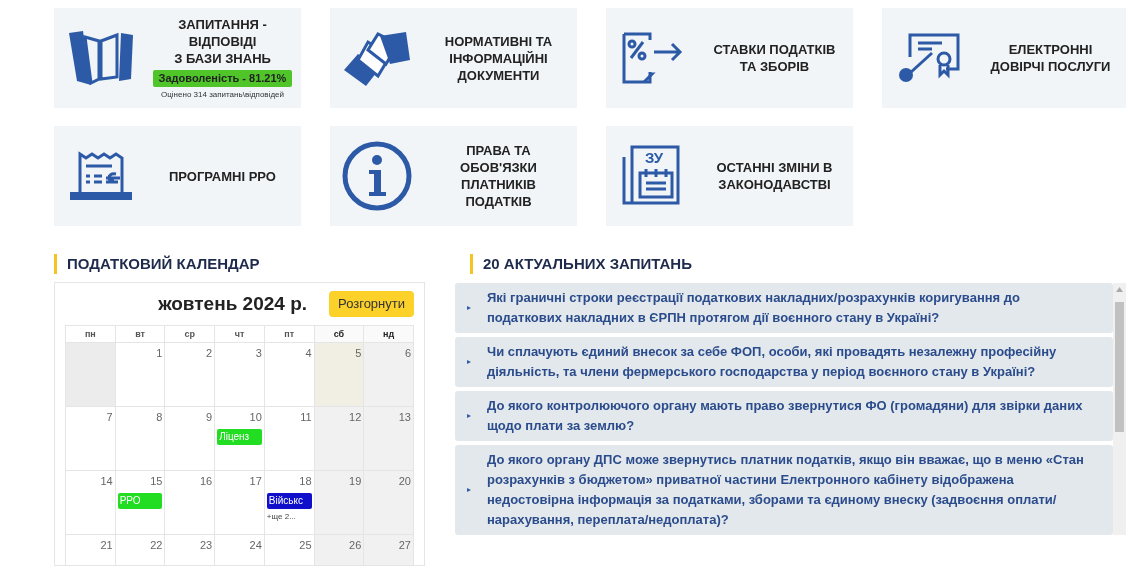 The height and width of the screenshot is (567, 1126). Describe the element at coordinates (377, 58) in the screenshot. I see `documents-icon` at that location.